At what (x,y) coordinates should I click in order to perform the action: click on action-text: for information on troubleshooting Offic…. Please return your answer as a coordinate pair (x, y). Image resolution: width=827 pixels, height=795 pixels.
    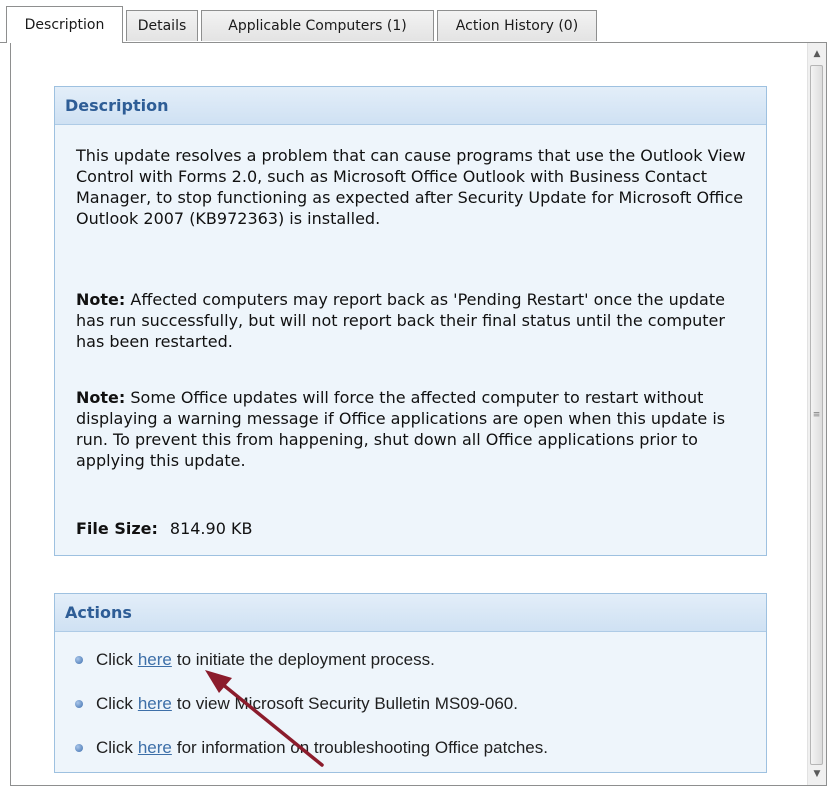
    Looking at the image, I should click on (362, 747).